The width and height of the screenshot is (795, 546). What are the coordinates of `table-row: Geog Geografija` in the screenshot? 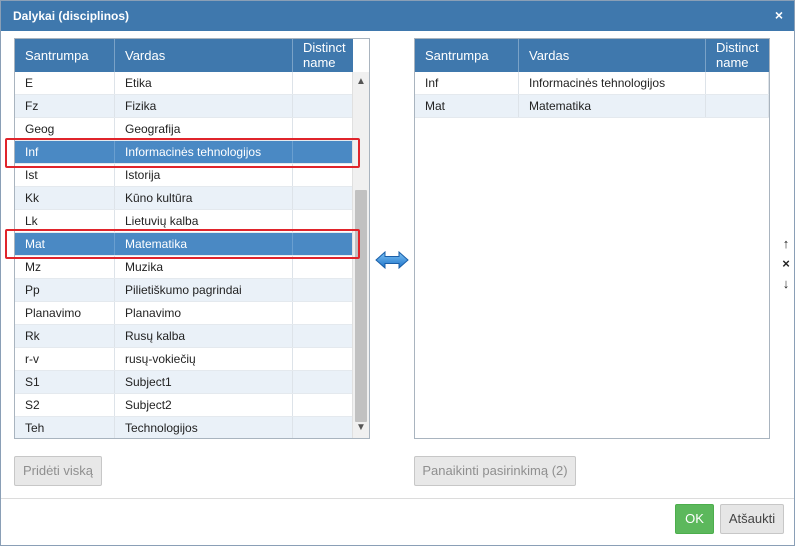 It's located at (184, 129).